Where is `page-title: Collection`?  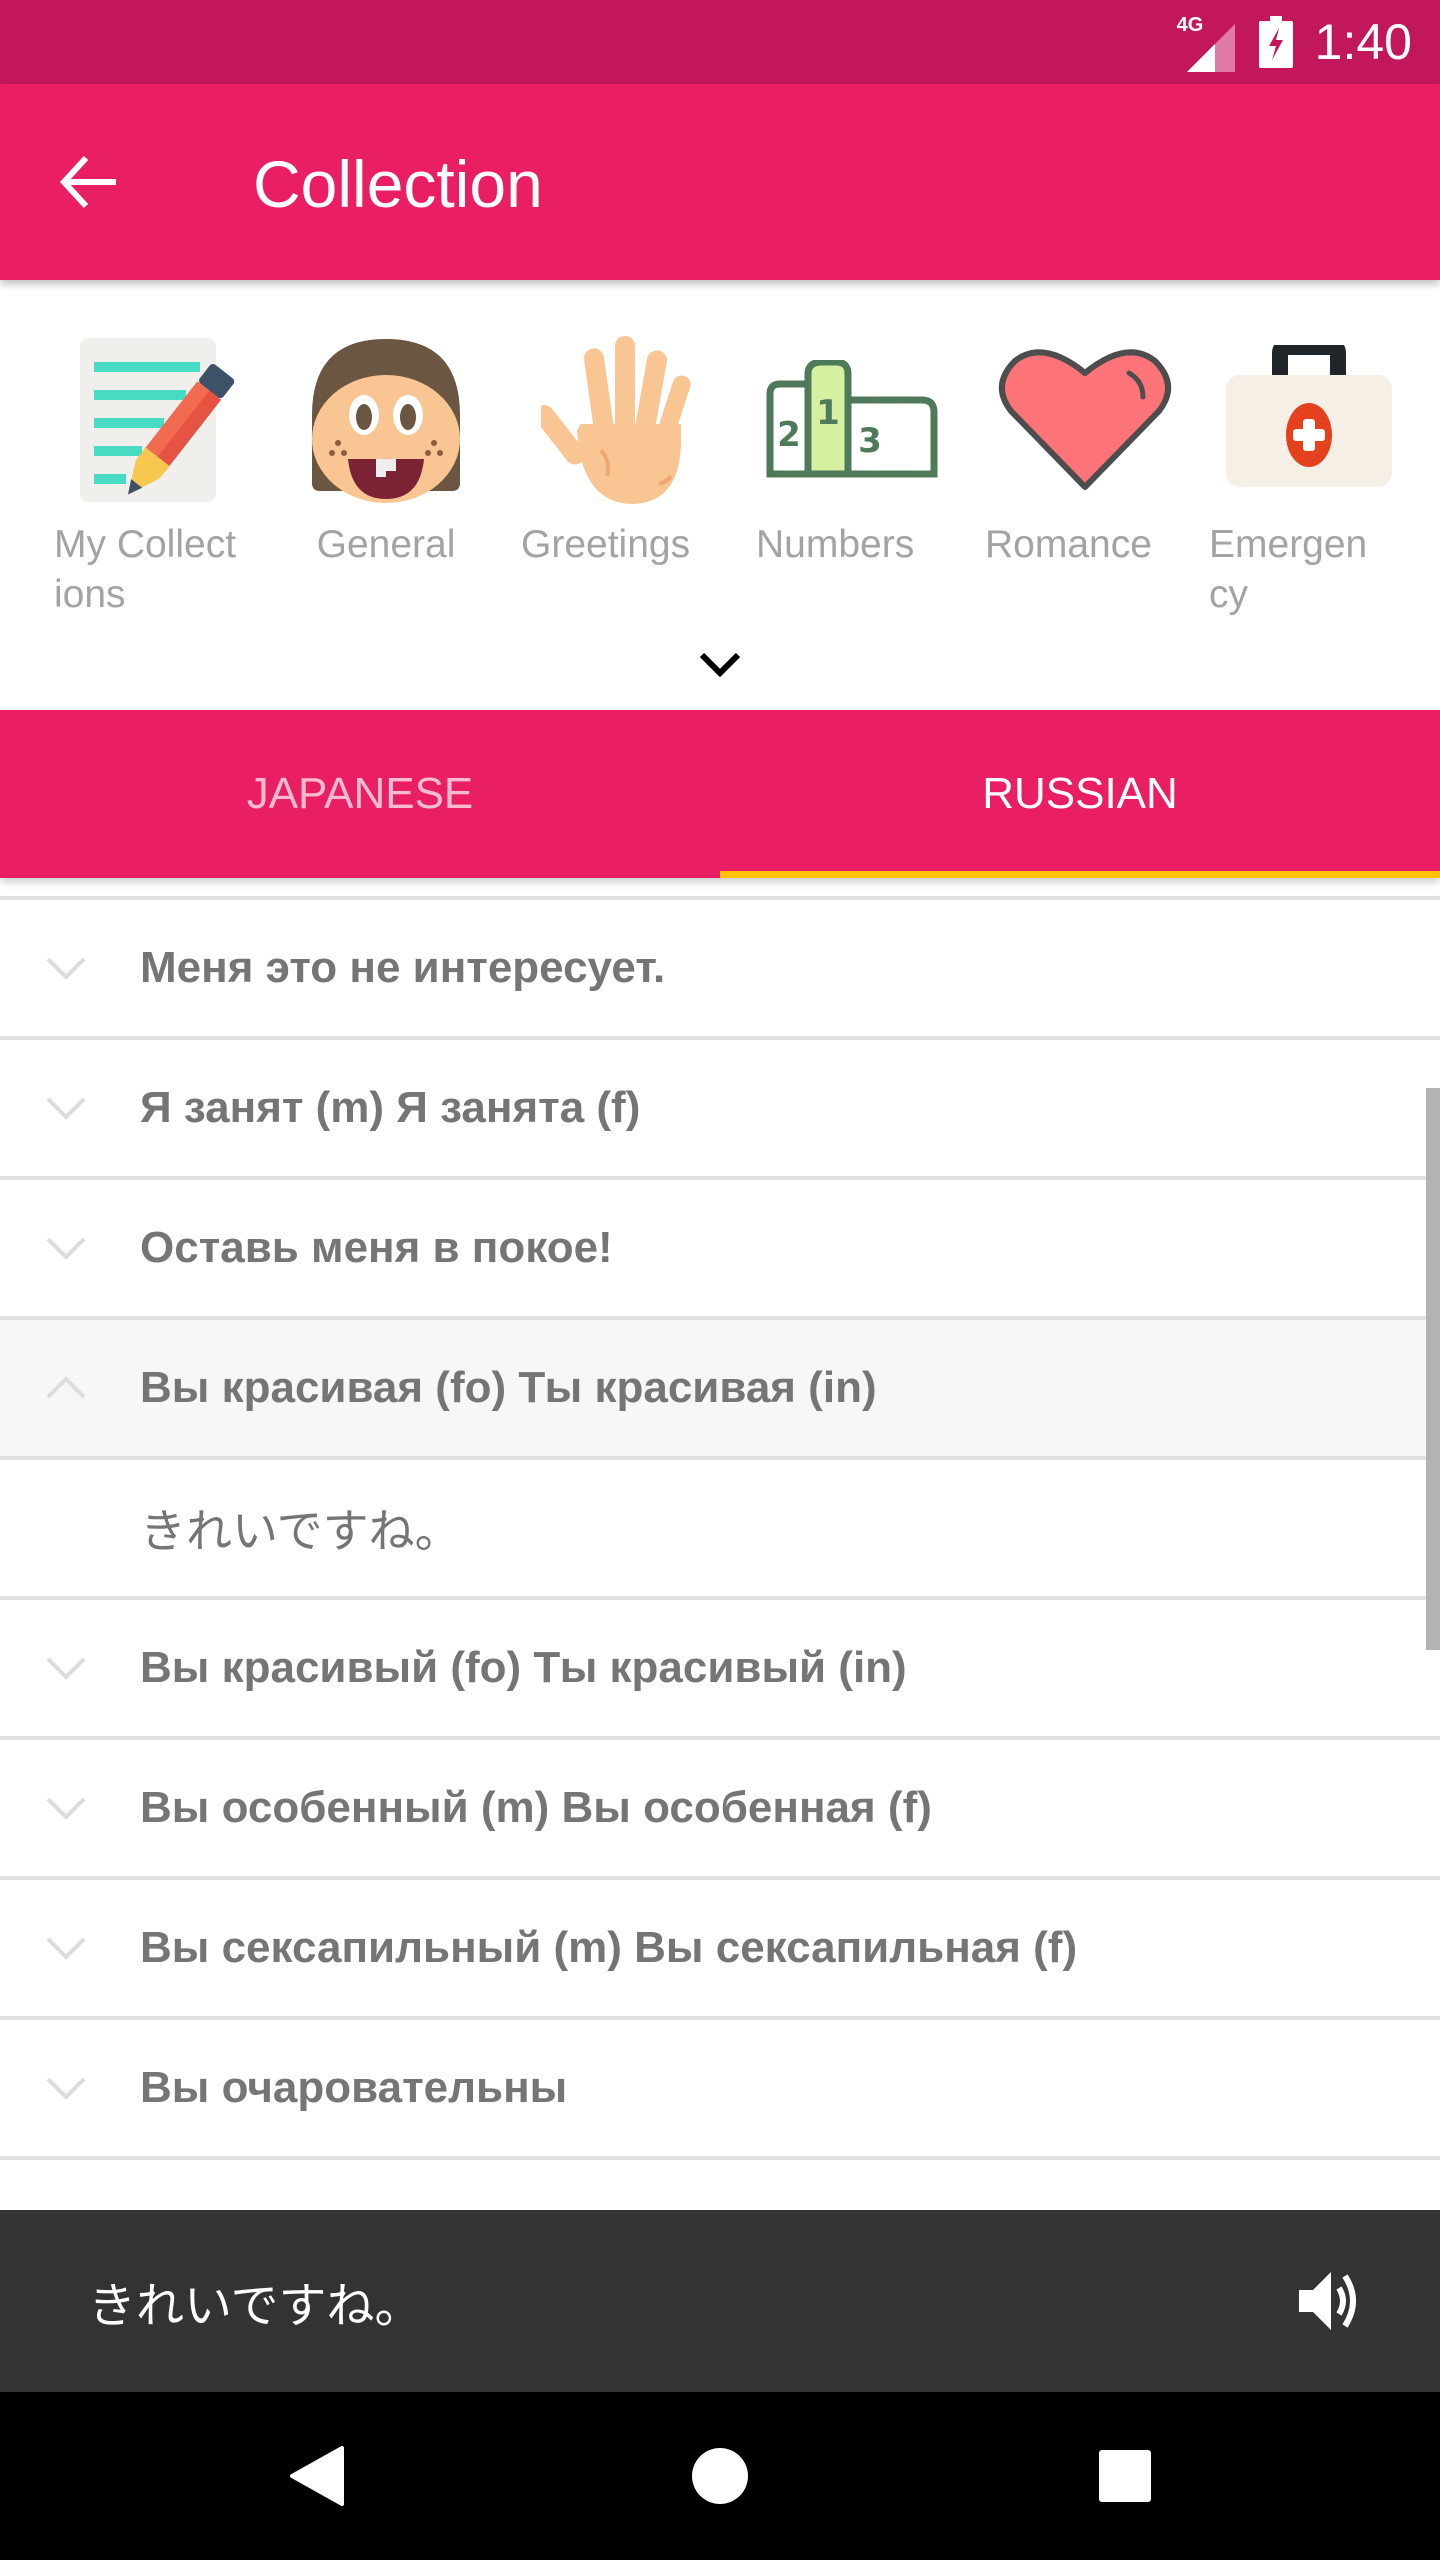 page-title: Collection is located at coordinates (398, 184).